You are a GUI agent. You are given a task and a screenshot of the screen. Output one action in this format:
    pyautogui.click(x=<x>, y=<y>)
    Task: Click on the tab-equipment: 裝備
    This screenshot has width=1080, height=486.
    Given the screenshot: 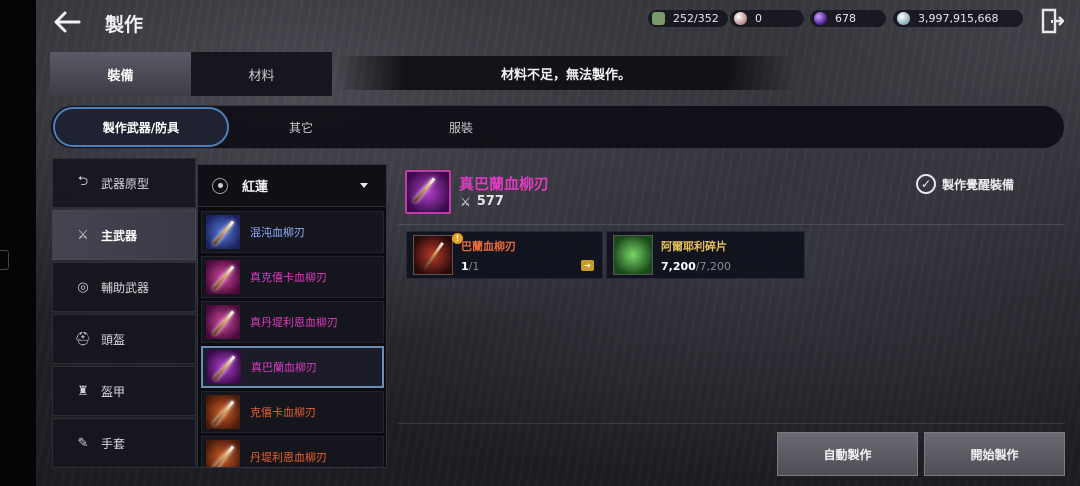 What is the action you would take?
    pyautogui.click(x=120, y=74)
    